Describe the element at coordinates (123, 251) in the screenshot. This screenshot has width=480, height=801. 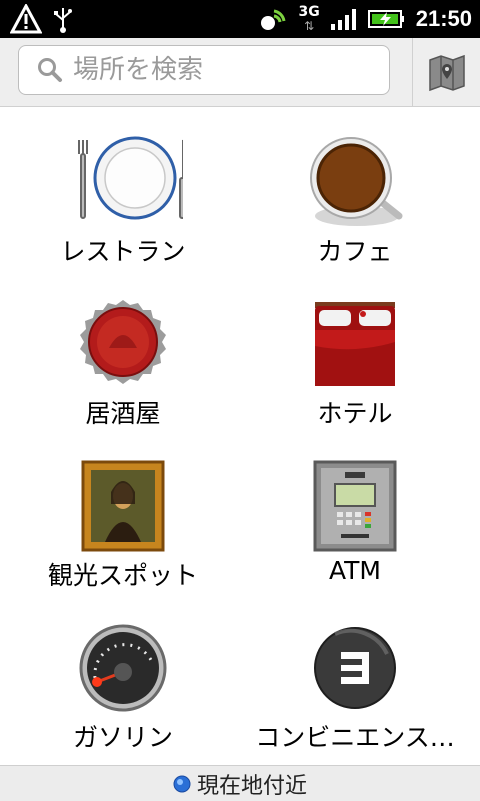
I see `category-label: レストラン` at that location.